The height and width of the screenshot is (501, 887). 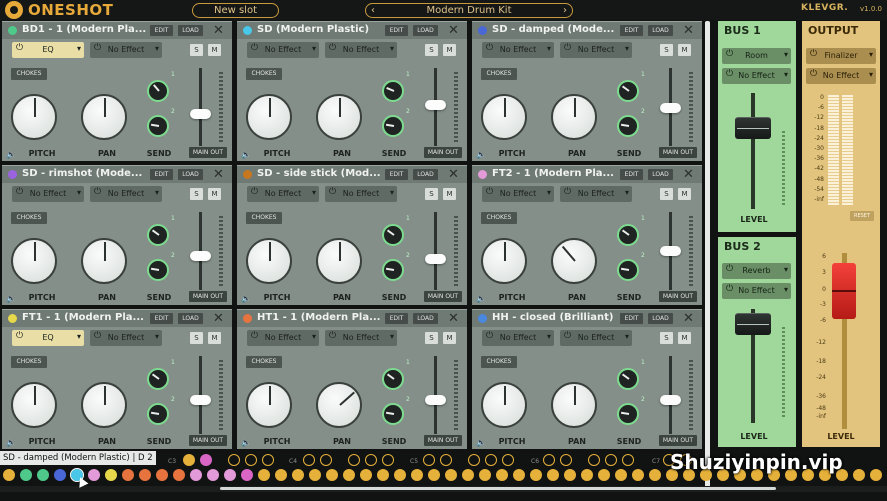 What do you see at coordinates (756, 56) in the screenshot?
I see `bus1-fx1-select: ⏻ Room ▾` at bounding box center [756, 56].